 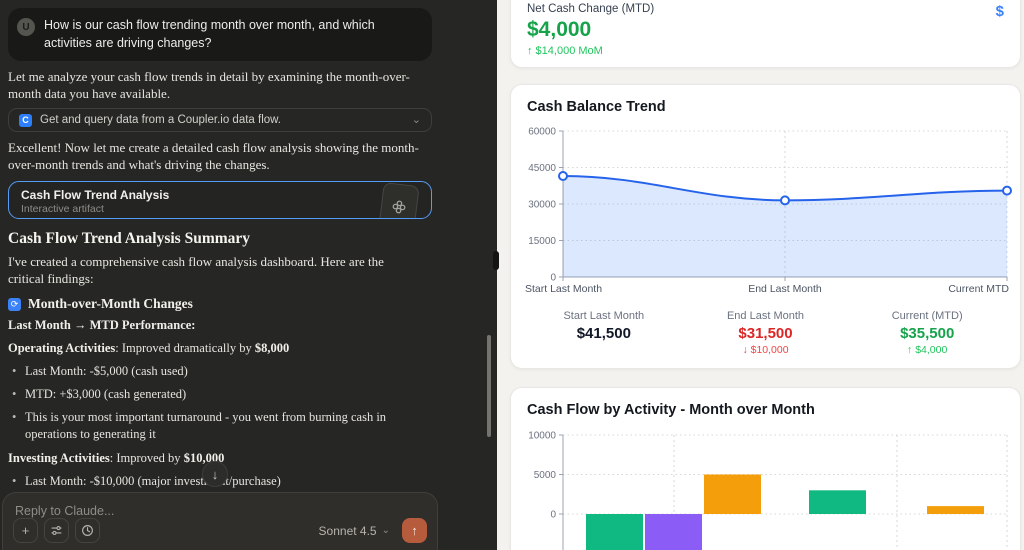 I want to click on panel-resize-handle, so click(x=496, y=260).